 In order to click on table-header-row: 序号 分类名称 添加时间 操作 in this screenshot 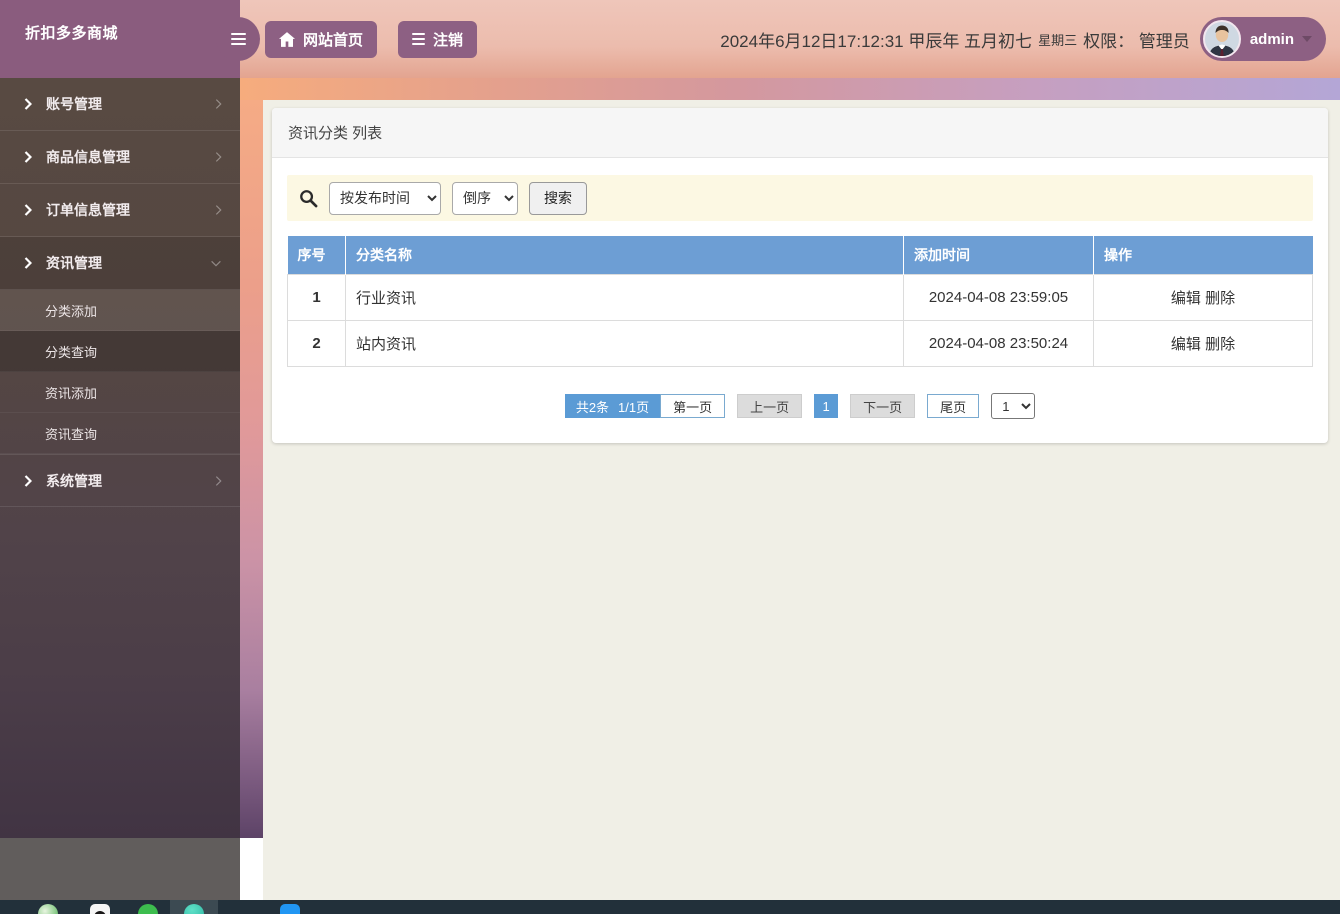, I will do `click(800, 255)`.